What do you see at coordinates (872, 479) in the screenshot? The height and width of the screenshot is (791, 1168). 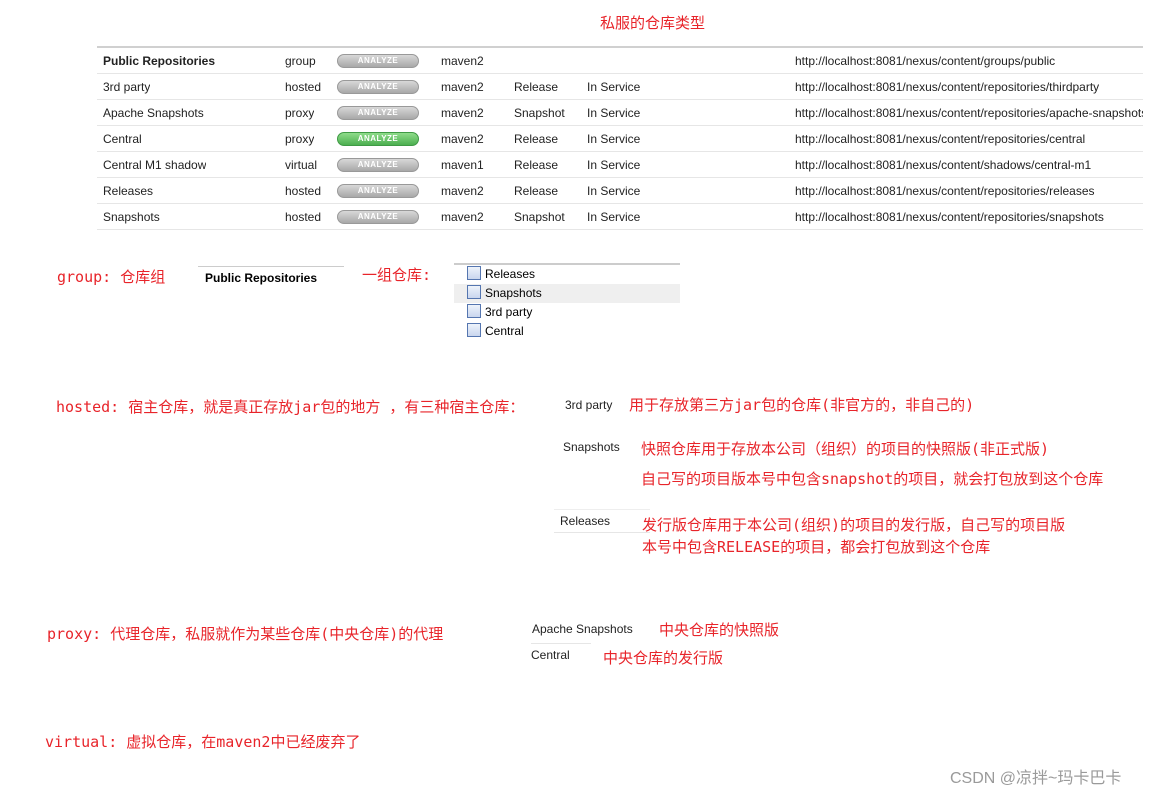 I see `snapshots-desc-2: 自己写的项目版本号中包含snapshot的项目，就会打包放到这个仓库` at bounding box center [872, 479].